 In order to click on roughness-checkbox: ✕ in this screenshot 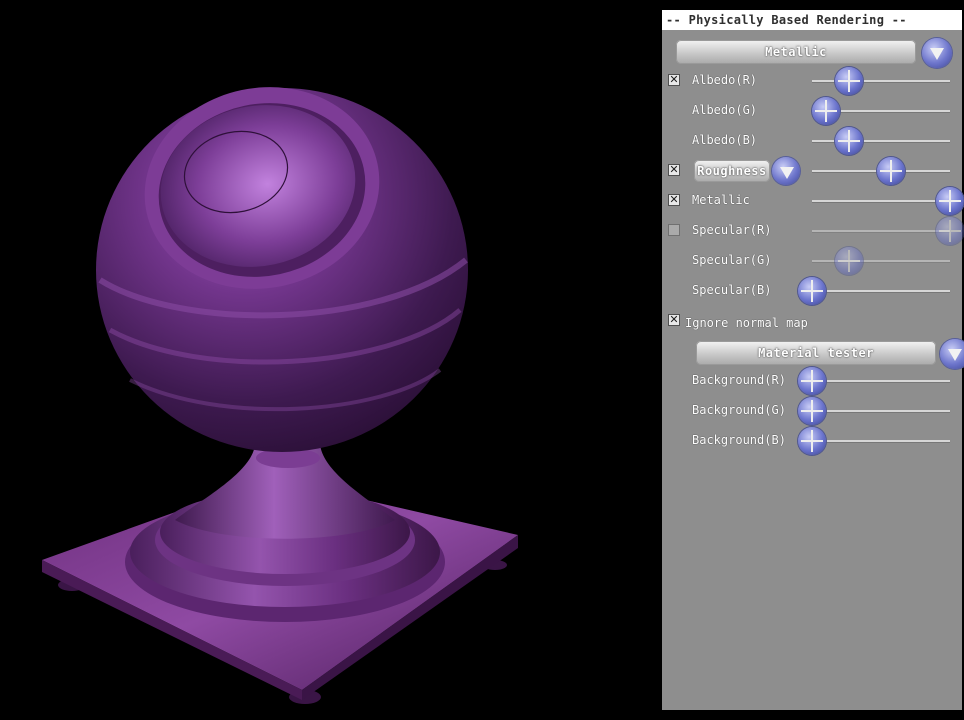, I will do `click(674, 170)`.